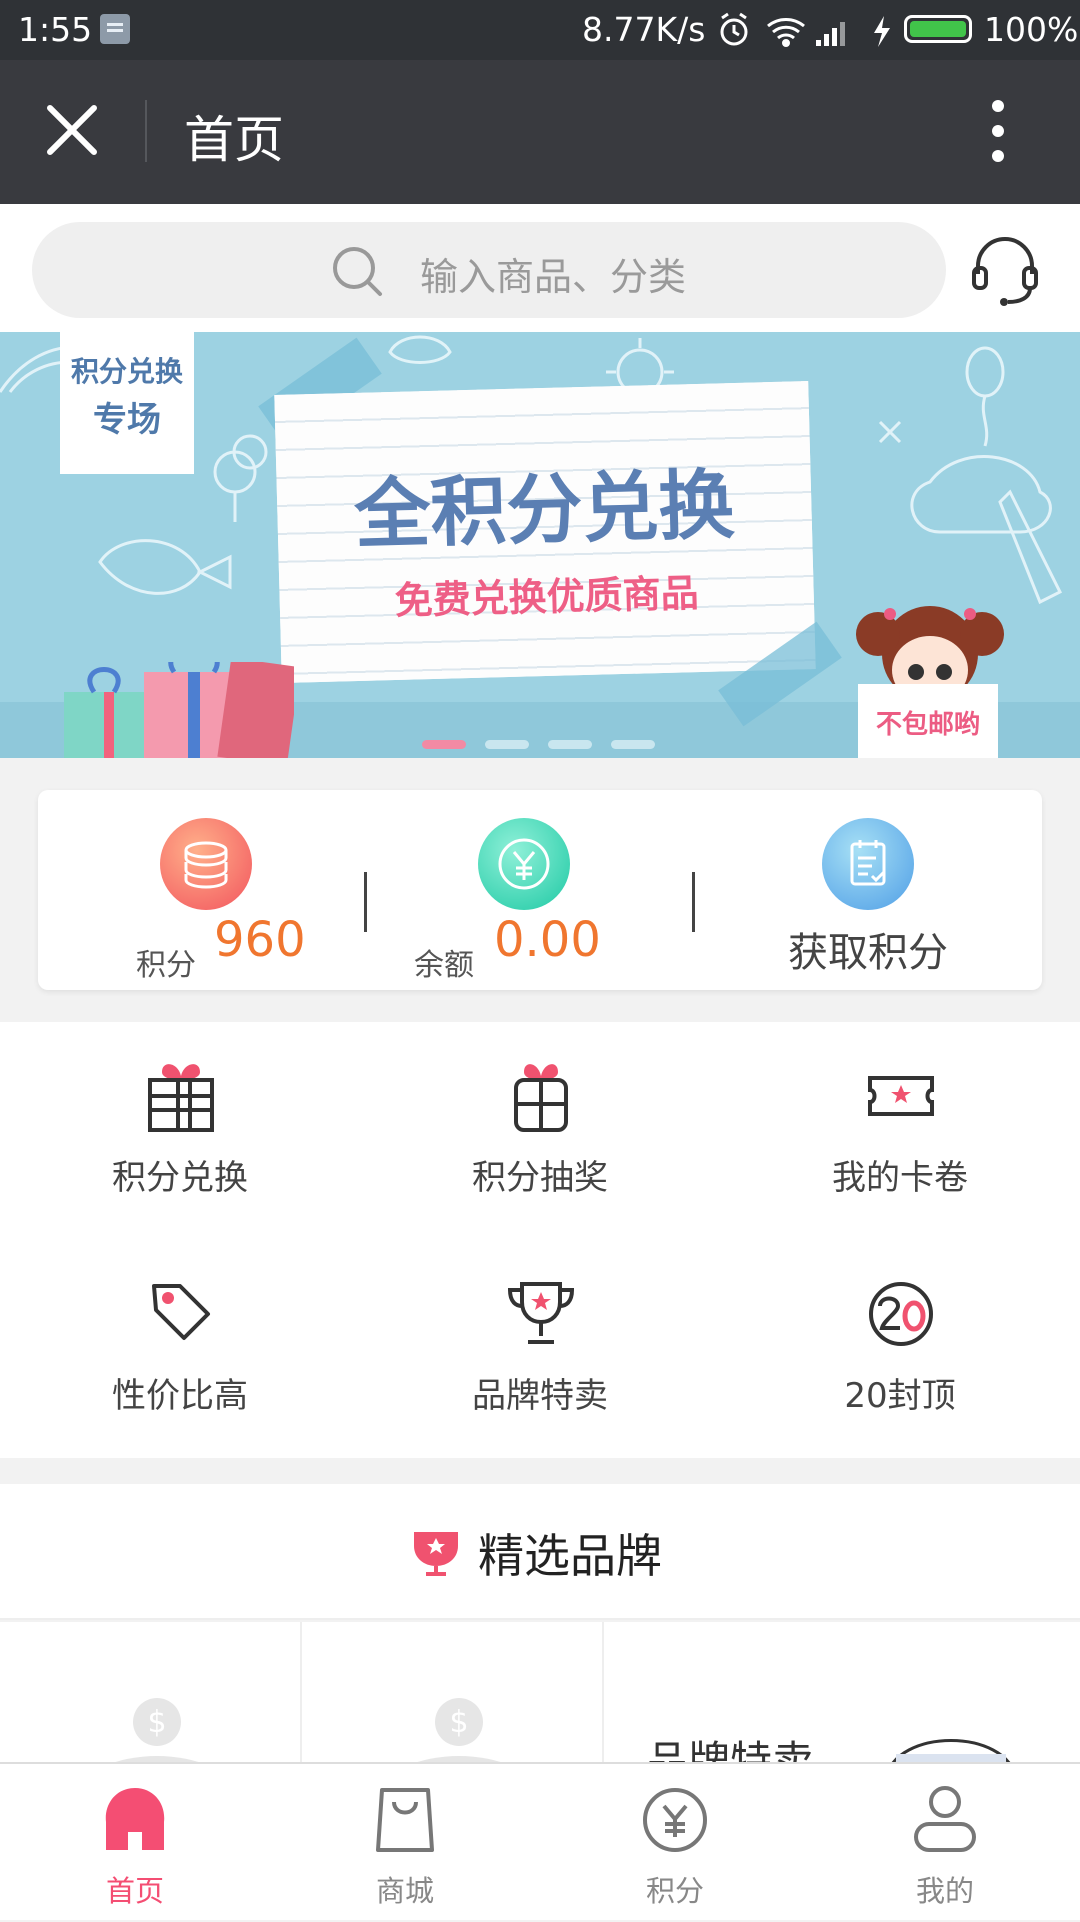 The image size is (1080, 1922). I want to click on girl-mascot: 不包邮哟, so click(930, 676).